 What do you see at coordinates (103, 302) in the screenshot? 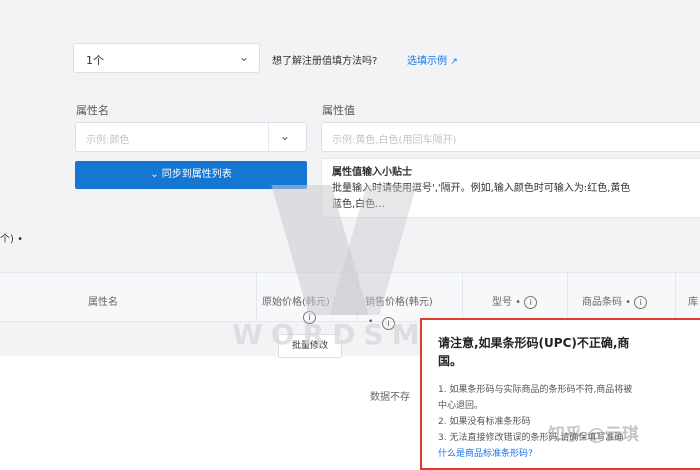
I see `th-attr-name: 属性名` at bounding box center [103, 302].